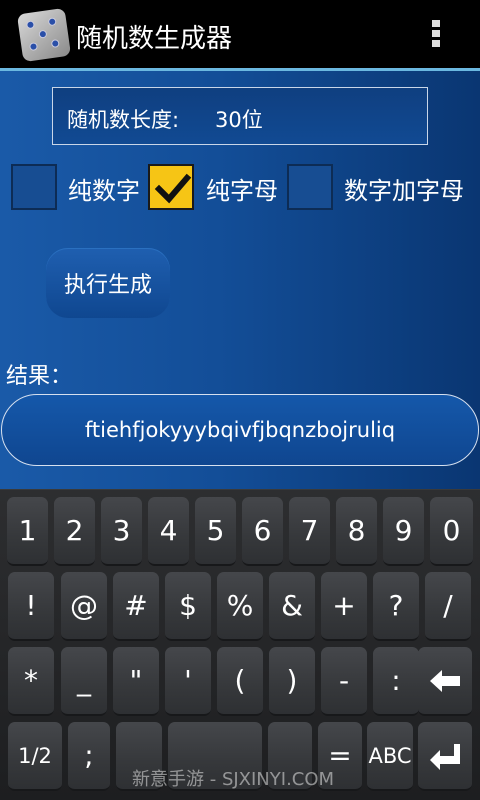 The image size is (480, 800). I want to click on length-label: 随机数长度:, so click(123, 120).